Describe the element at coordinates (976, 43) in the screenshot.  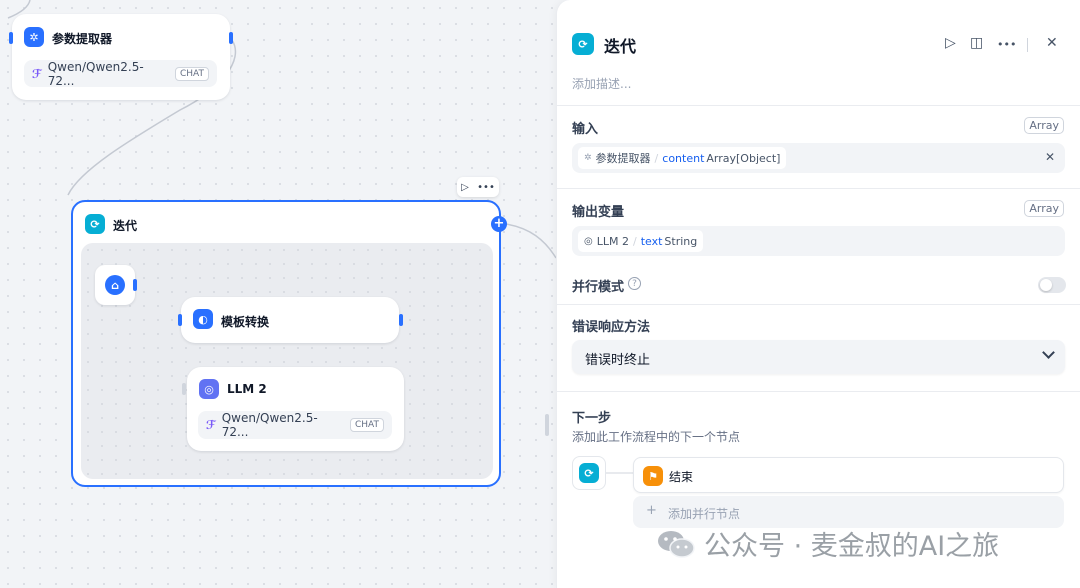
I see `split-view-icon: ◫` at that location.